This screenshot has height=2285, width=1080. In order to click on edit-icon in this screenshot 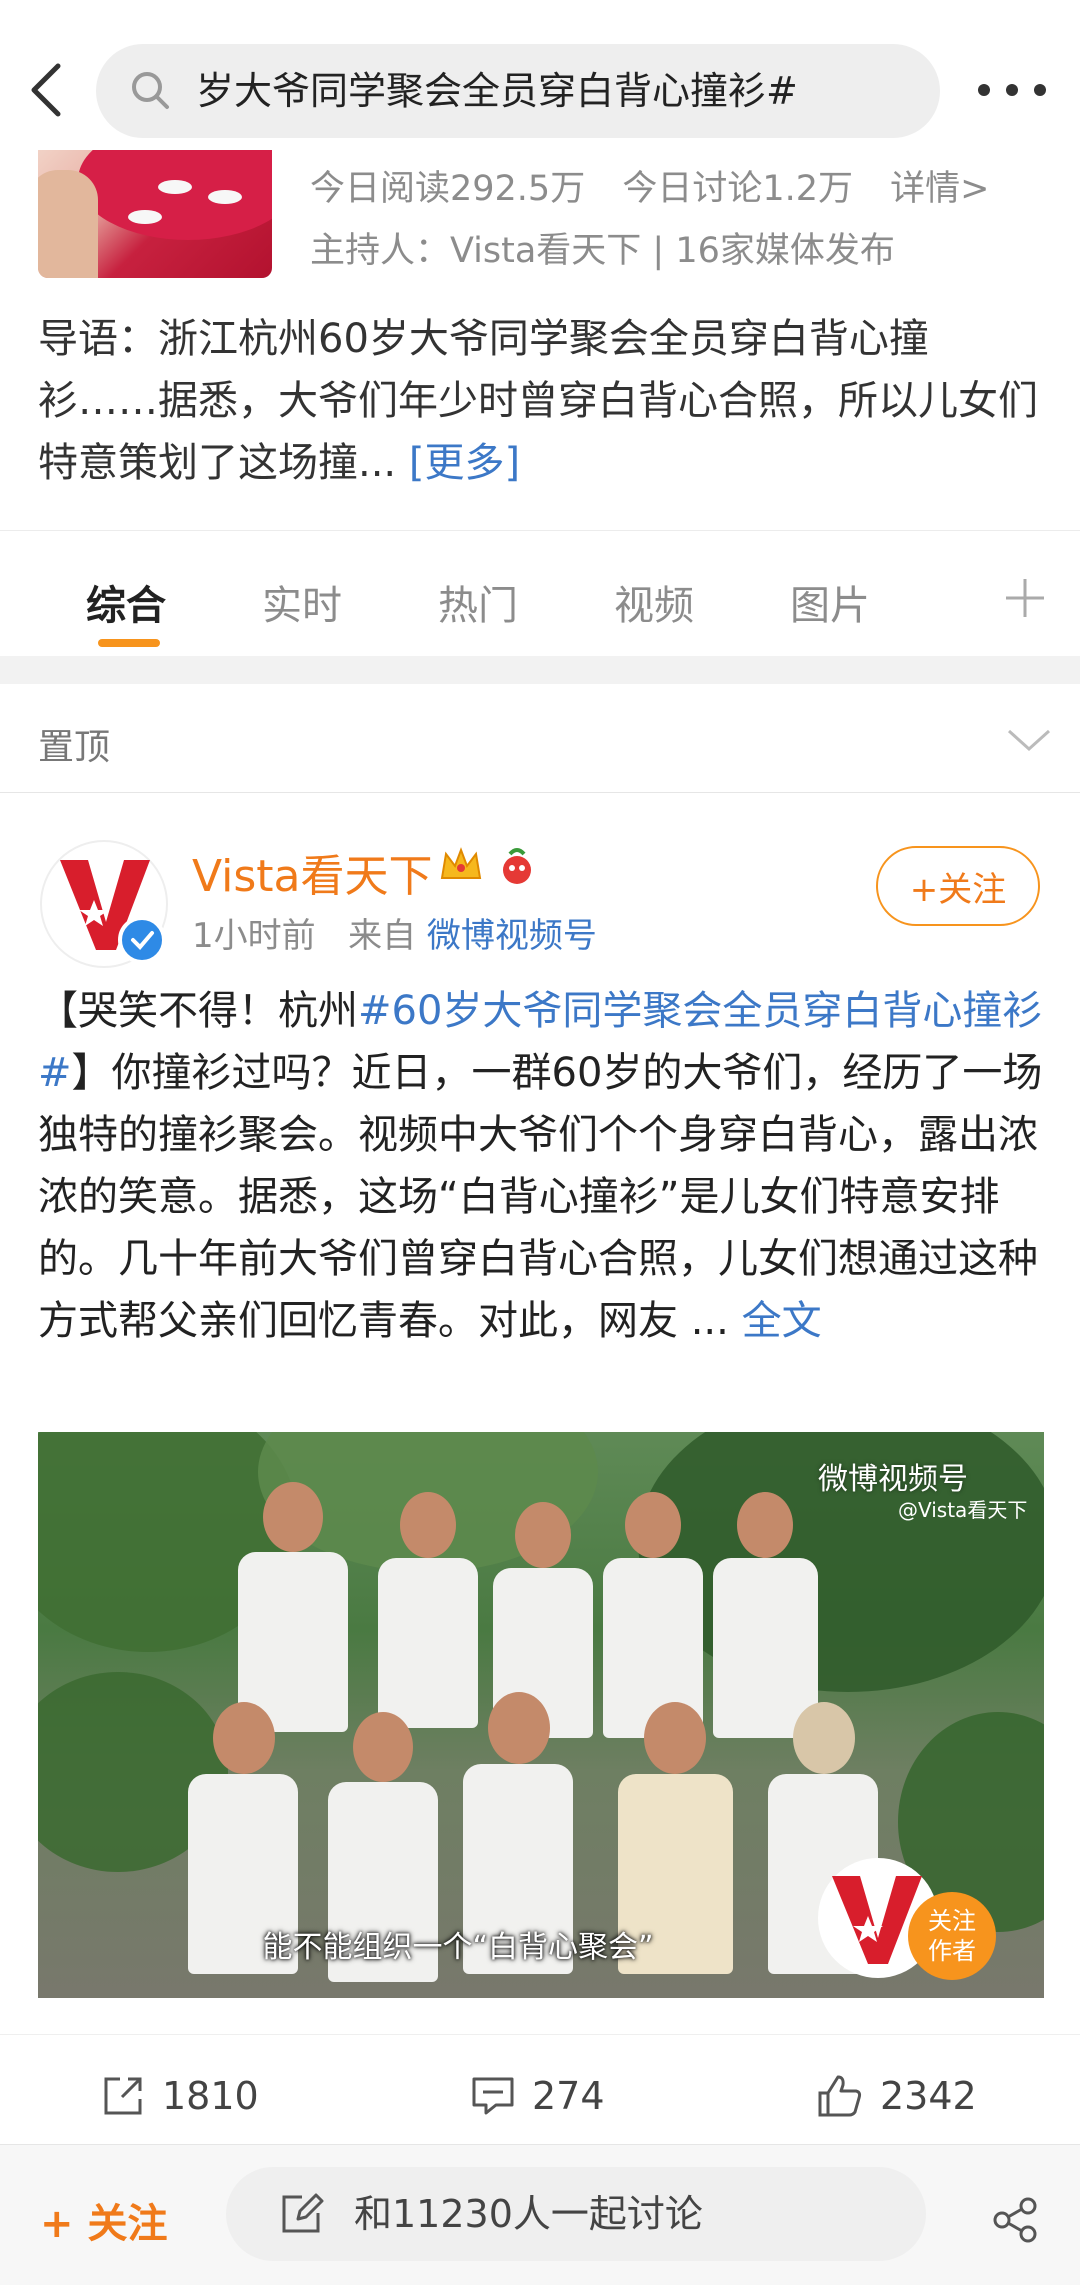, I will do `click(303, 2213)`.